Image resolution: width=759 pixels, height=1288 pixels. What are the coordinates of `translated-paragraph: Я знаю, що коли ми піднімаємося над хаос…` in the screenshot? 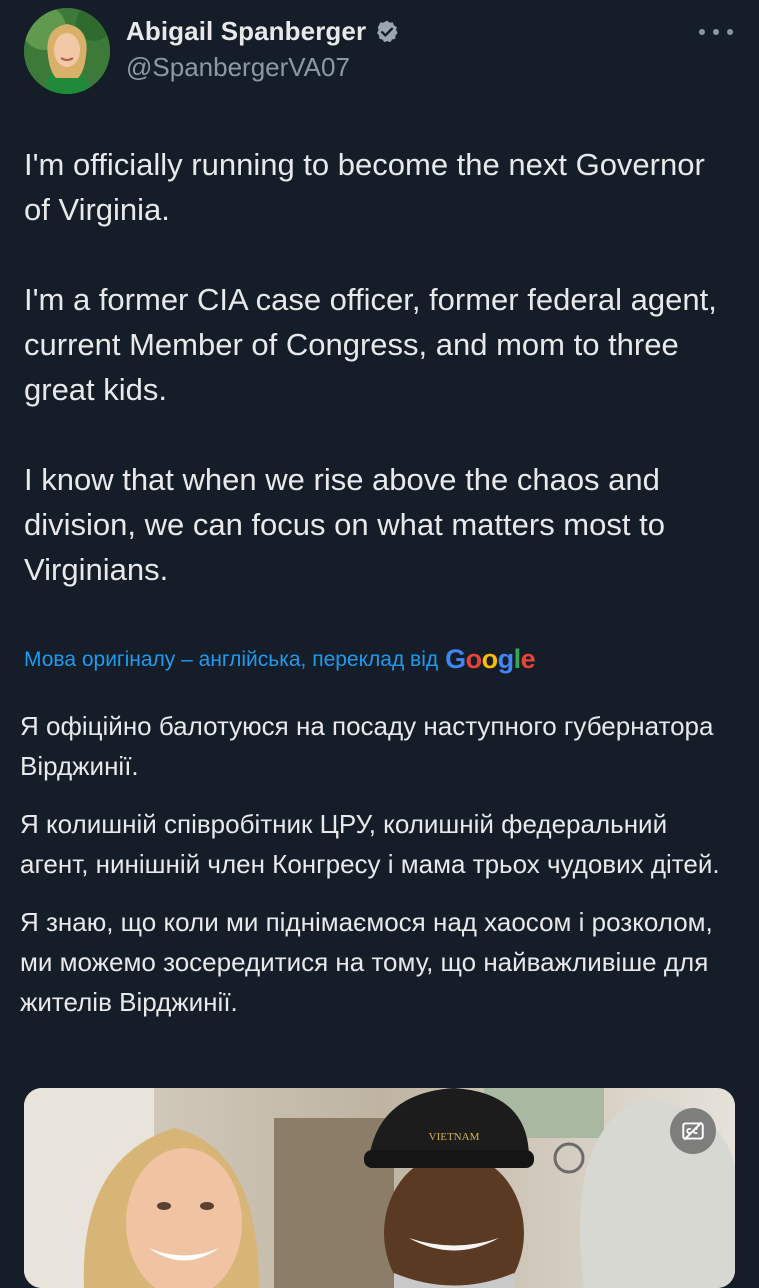 It's located at (366, 962).